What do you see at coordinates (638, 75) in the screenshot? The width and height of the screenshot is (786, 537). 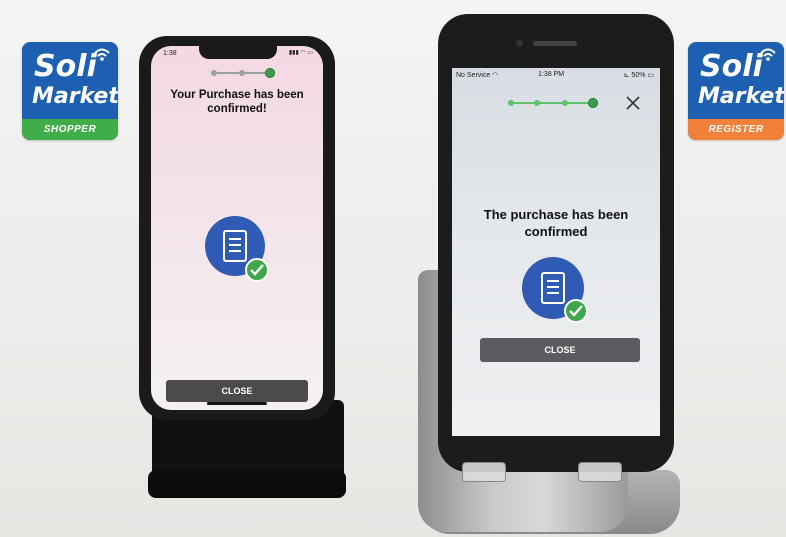 I see `status-battery: ⊾ 50% ▭` at bounding box center [638, 75].